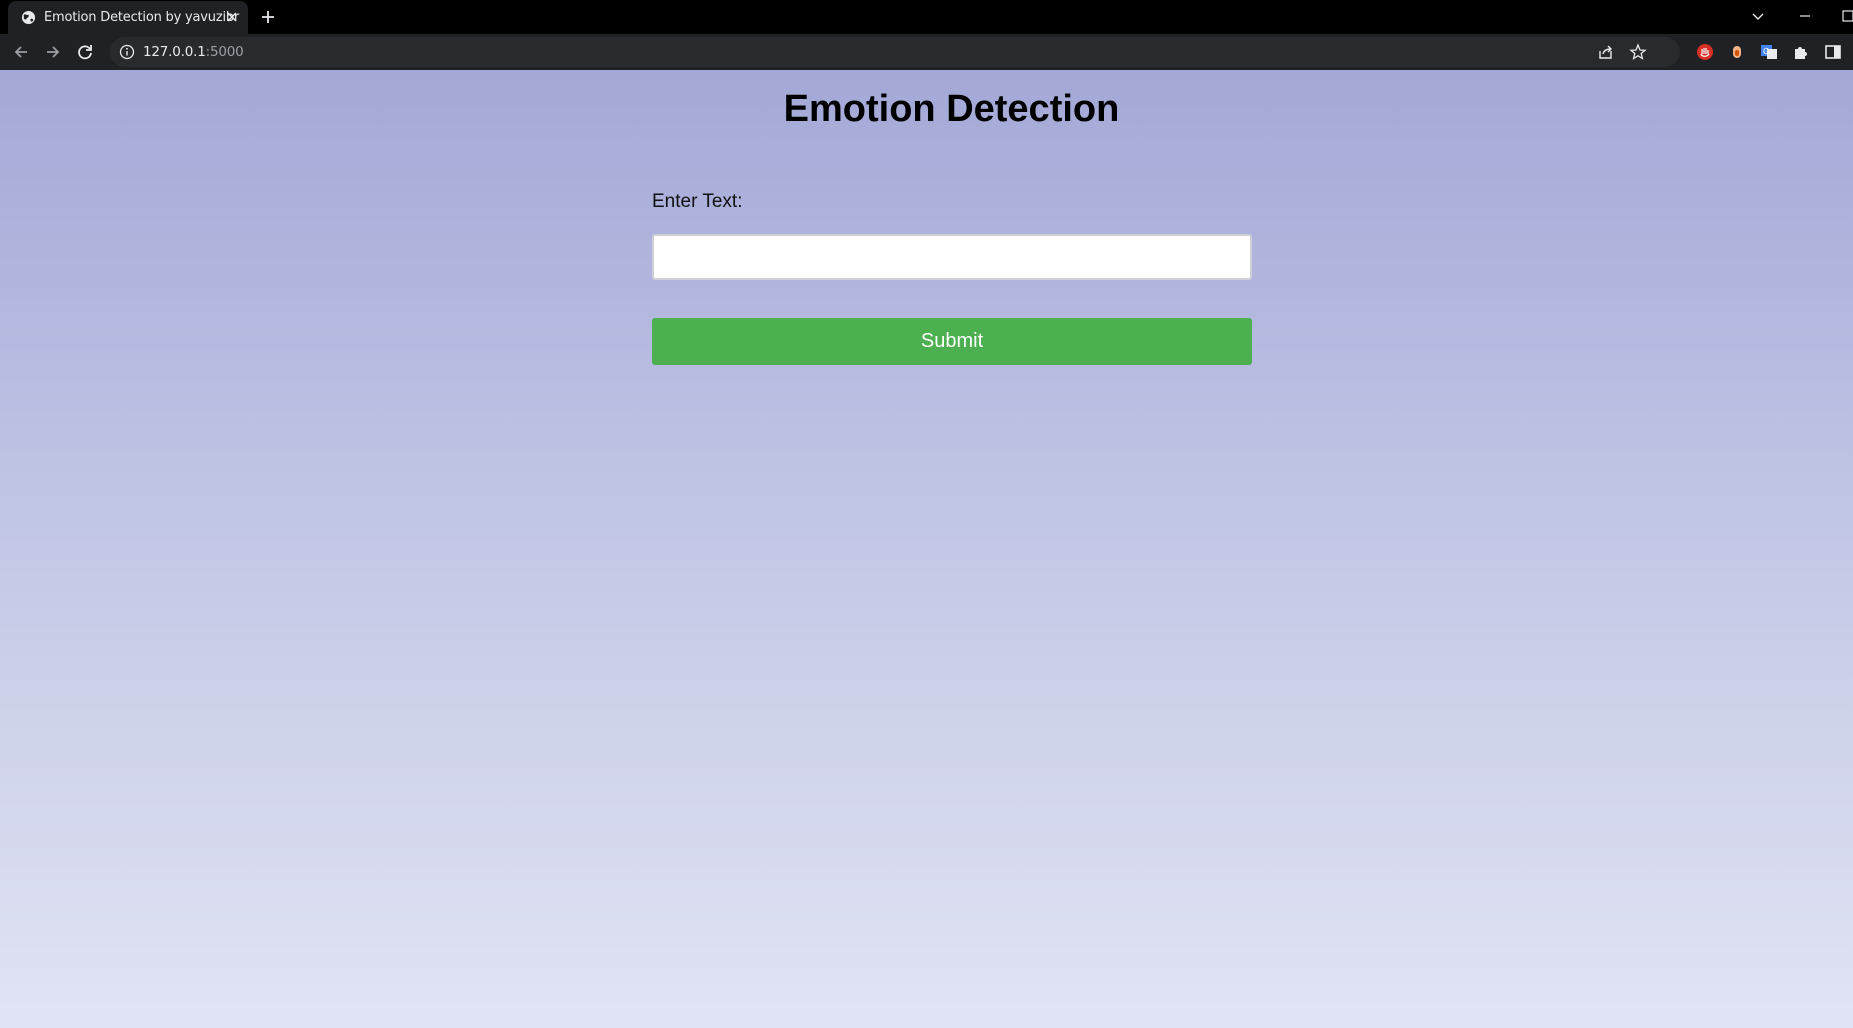 Image resolution: width=1853 pixels, height=1028 pixels. I want to click on globe-icon, so click(28, 17).